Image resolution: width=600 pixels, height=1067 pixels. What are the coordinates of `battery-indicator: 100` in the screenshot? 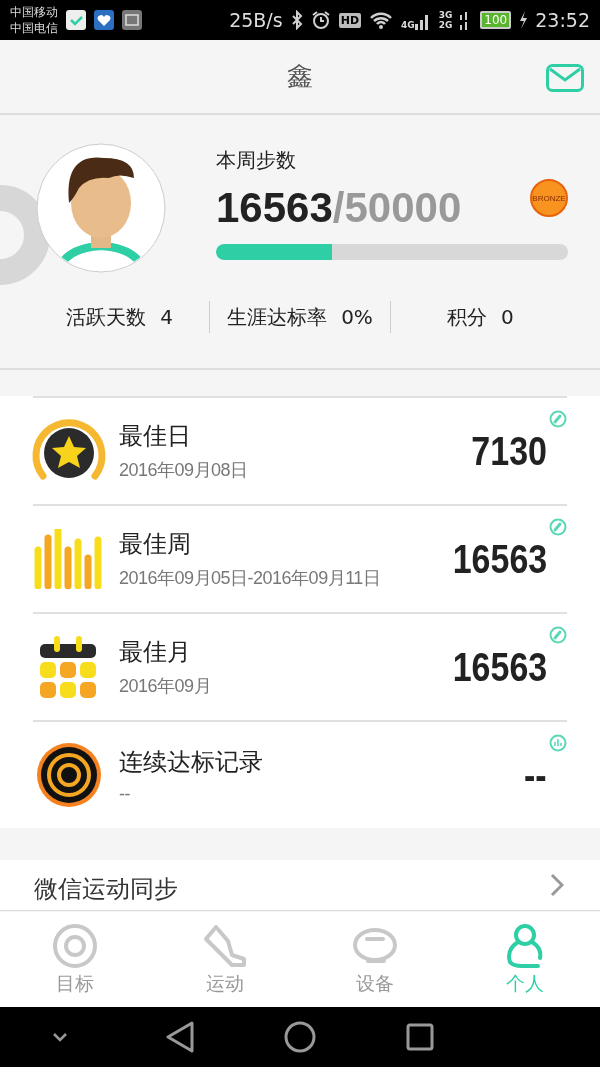 It's located at (496, 20).